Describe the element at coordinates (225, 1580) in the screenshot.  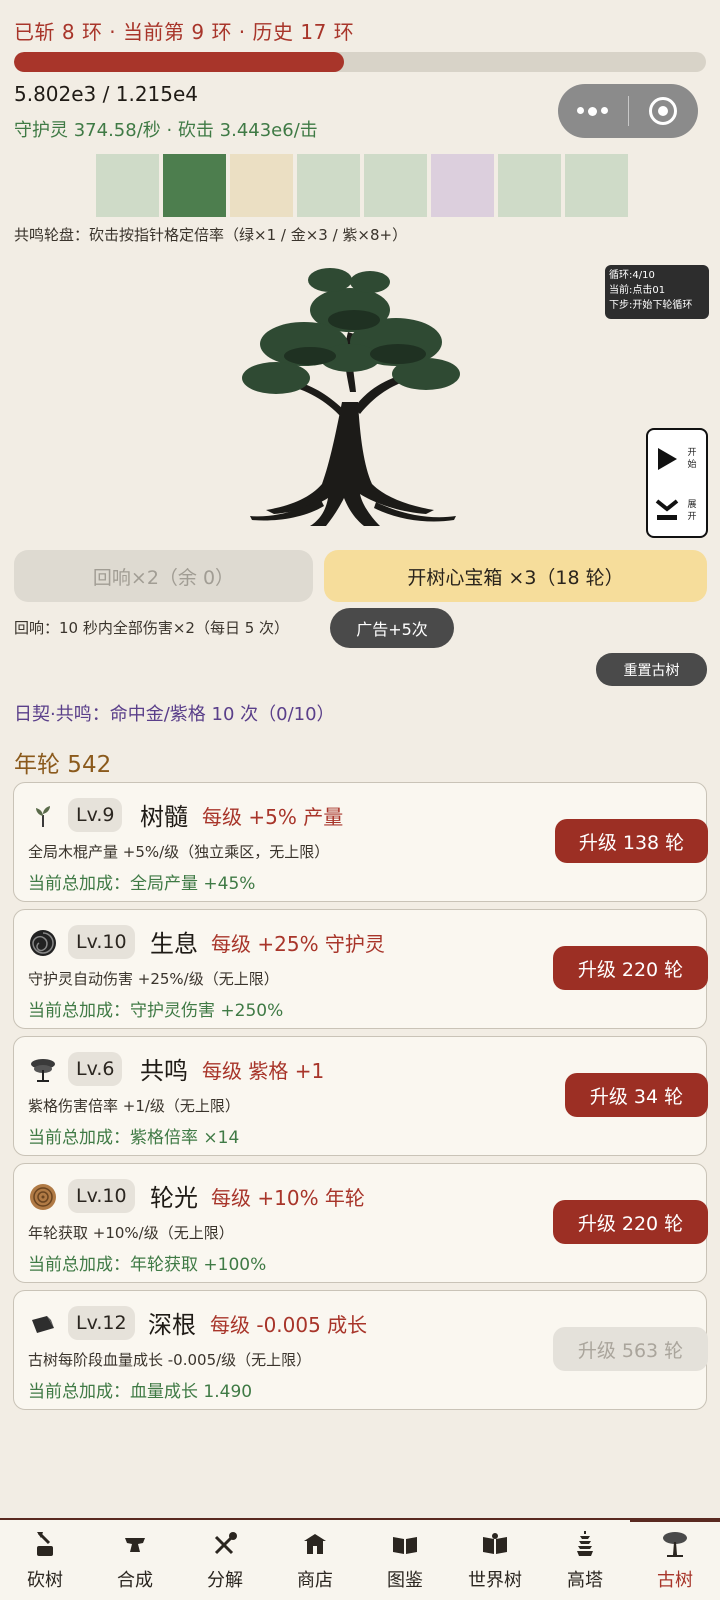
I see `nav-label: 分解` at that location.